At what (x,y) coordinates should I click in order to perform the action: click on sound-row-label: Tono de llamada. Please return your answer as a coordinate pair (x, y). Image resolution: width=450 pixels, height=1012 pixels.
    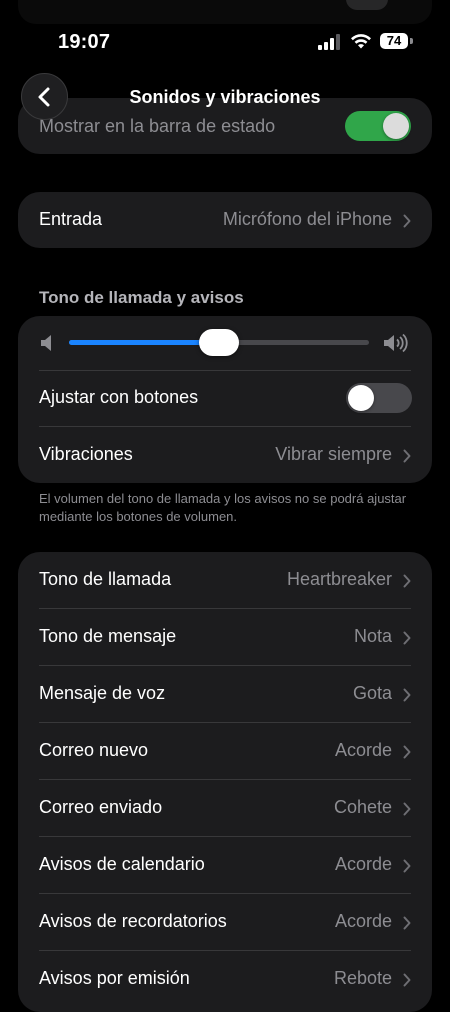
    Looking at the image, I should click on (105, 579).